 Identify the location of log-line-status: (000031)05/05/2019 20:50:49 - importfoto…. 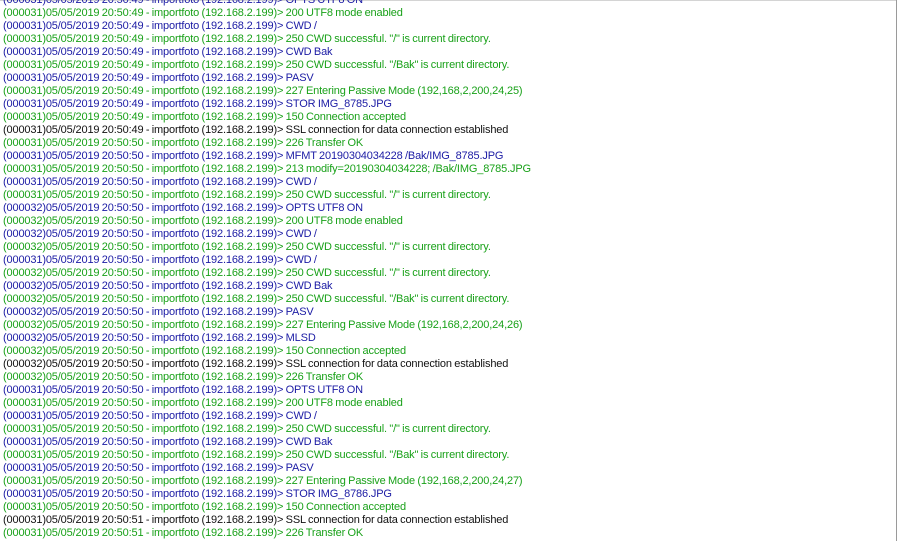
(267, 130).